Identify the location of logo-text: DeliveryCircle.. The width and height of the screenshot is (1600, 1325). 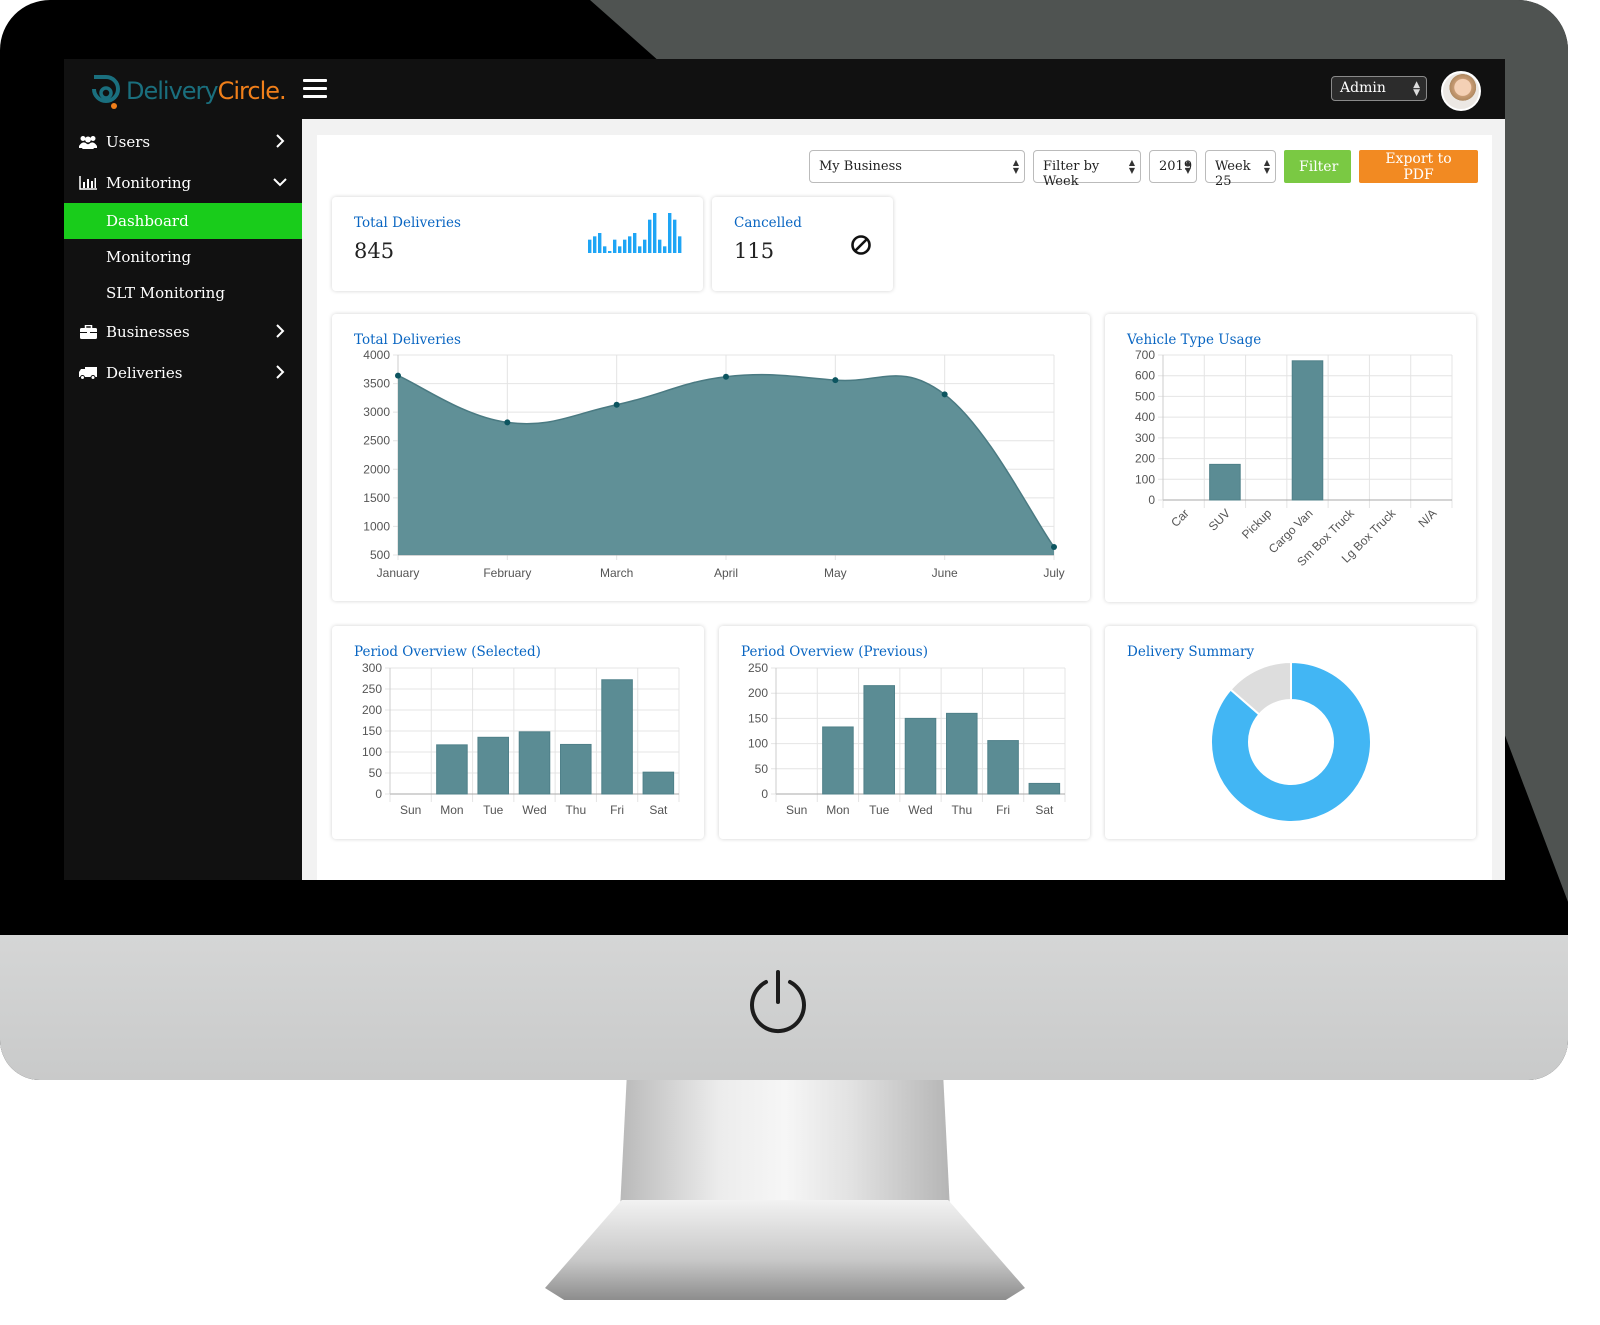
(206, 91).